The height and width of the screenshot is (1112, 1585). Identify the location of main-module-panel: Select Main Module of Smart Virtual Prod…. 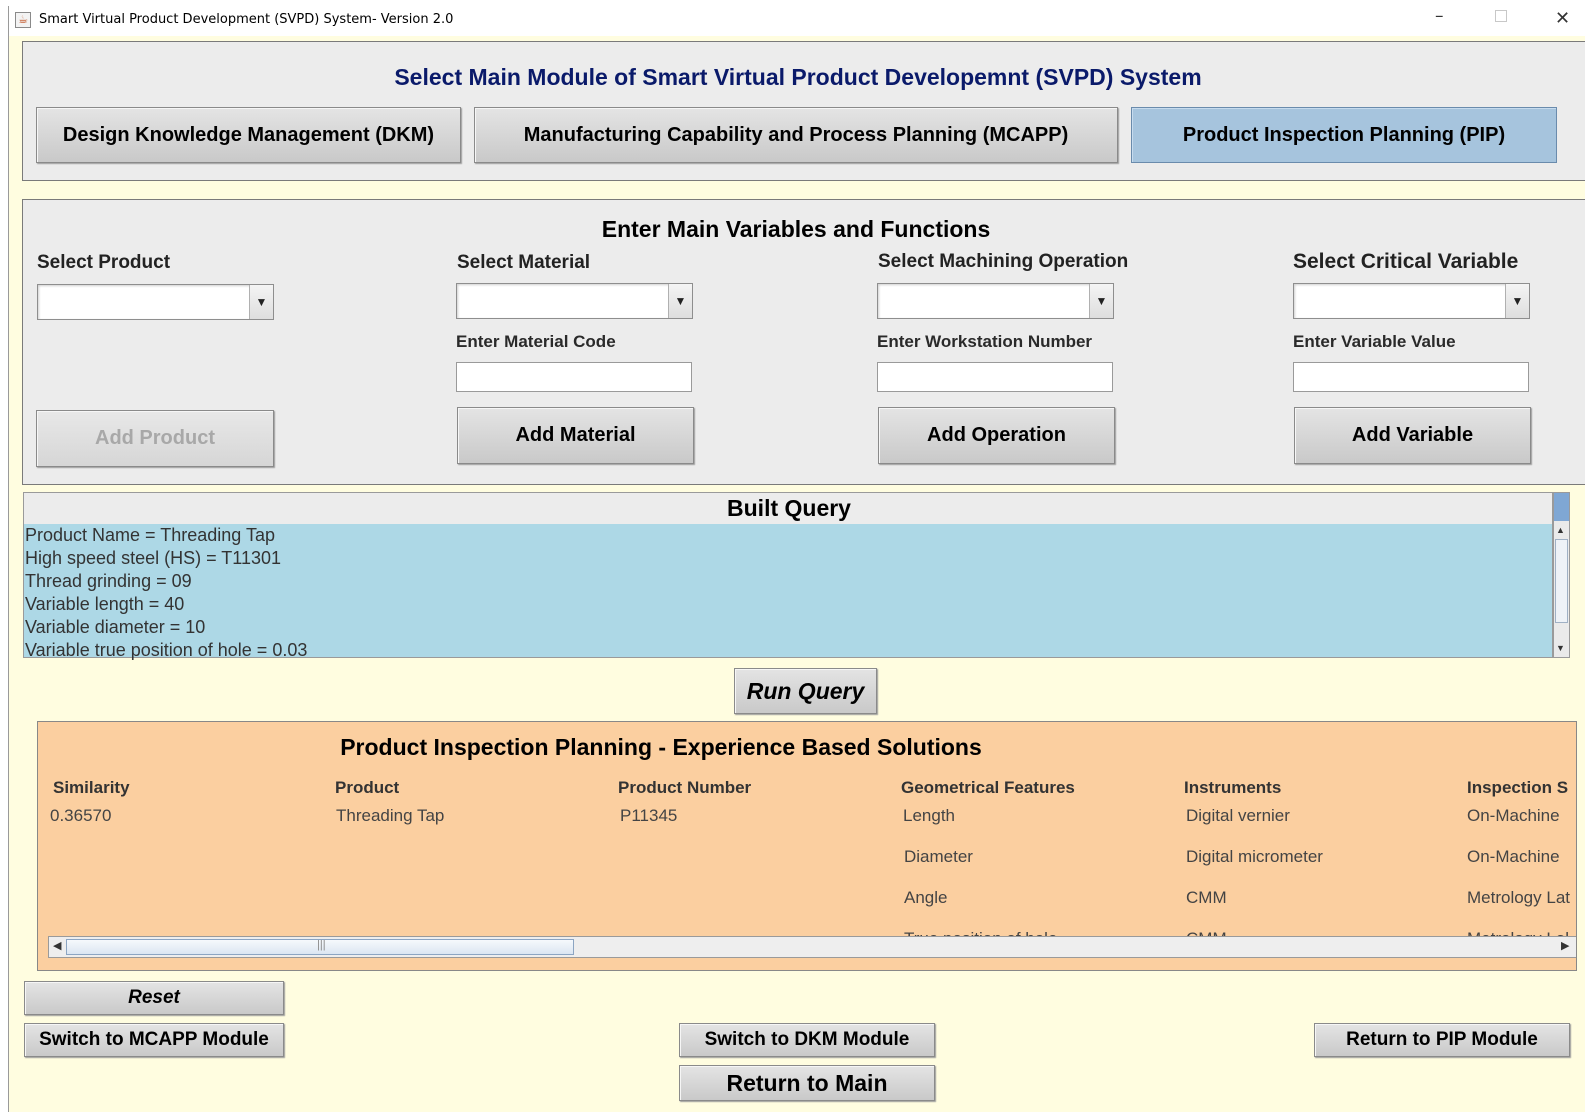
(803, 111).